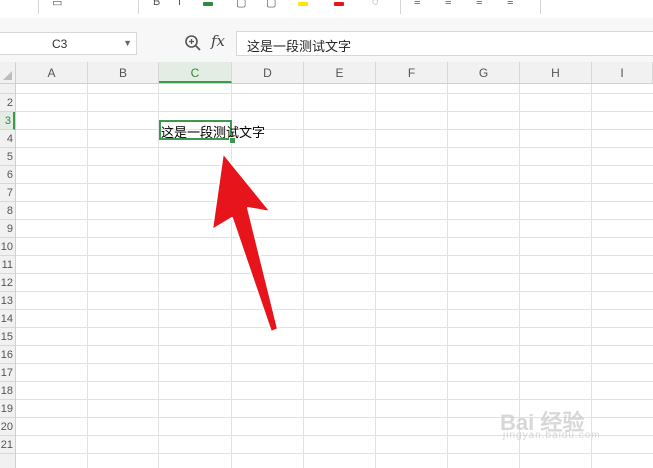 Image resolution: width=653 pixels, height=468 pixels. I want to click on fx-label: fx, so click(218, 41).